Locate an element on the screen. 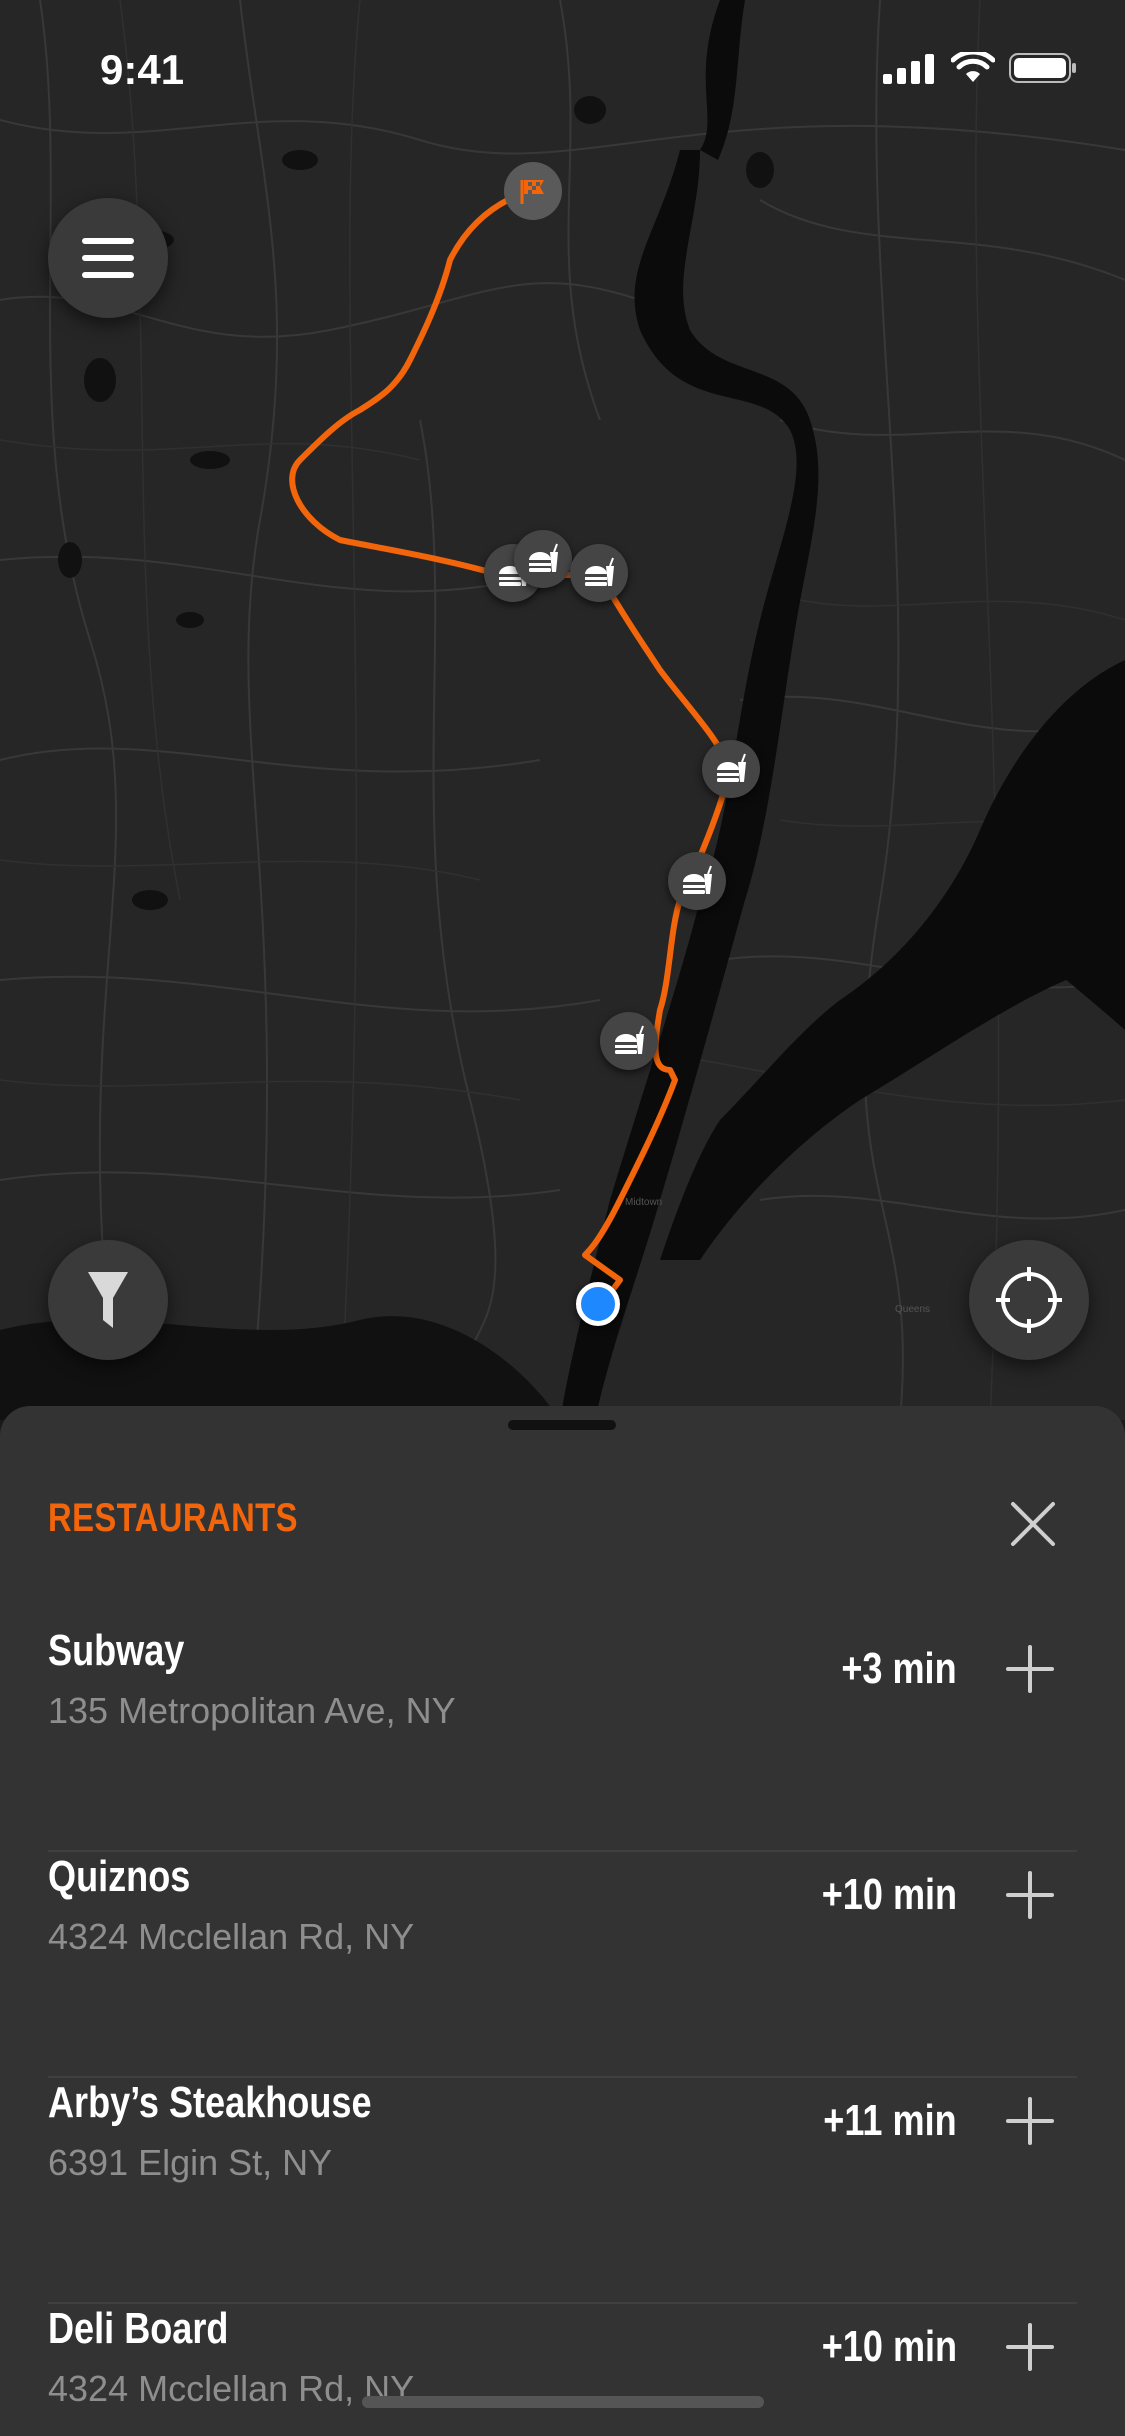 The image size is (1125, 2436). cellular-signal-icon is located at coordinates (908, 69).